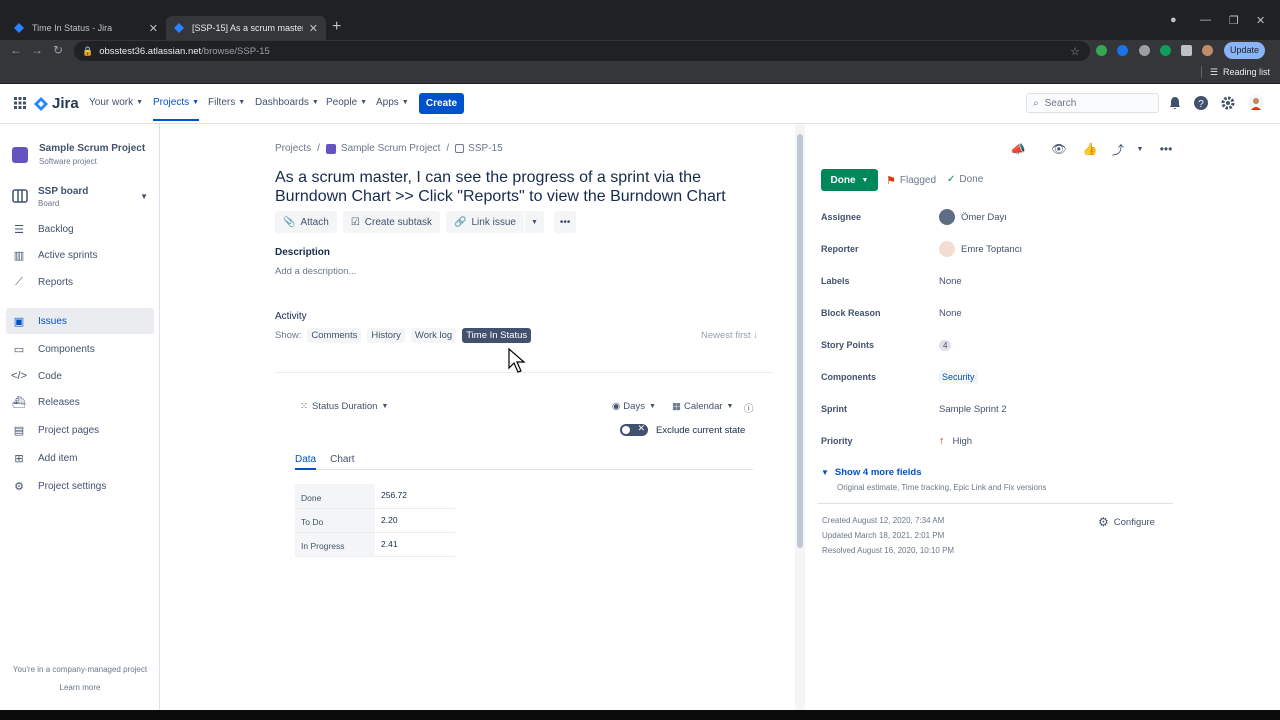  I want to click on maximize-icon: ❐, so click(1234, 20).